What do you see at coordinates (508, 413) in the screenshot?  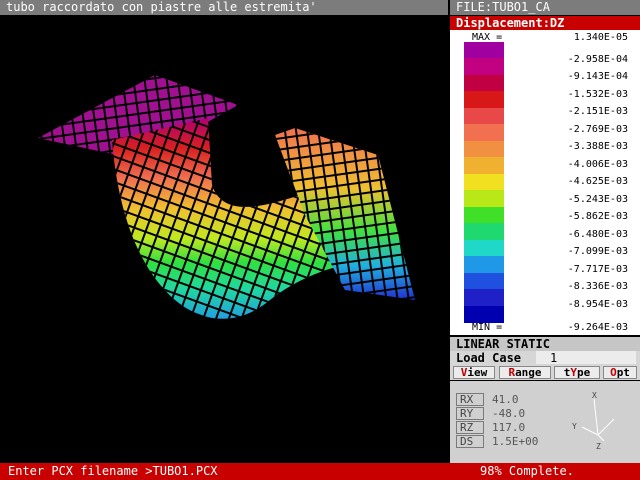 I see `ry-value: -48.0` at bounding box center [508, 413].